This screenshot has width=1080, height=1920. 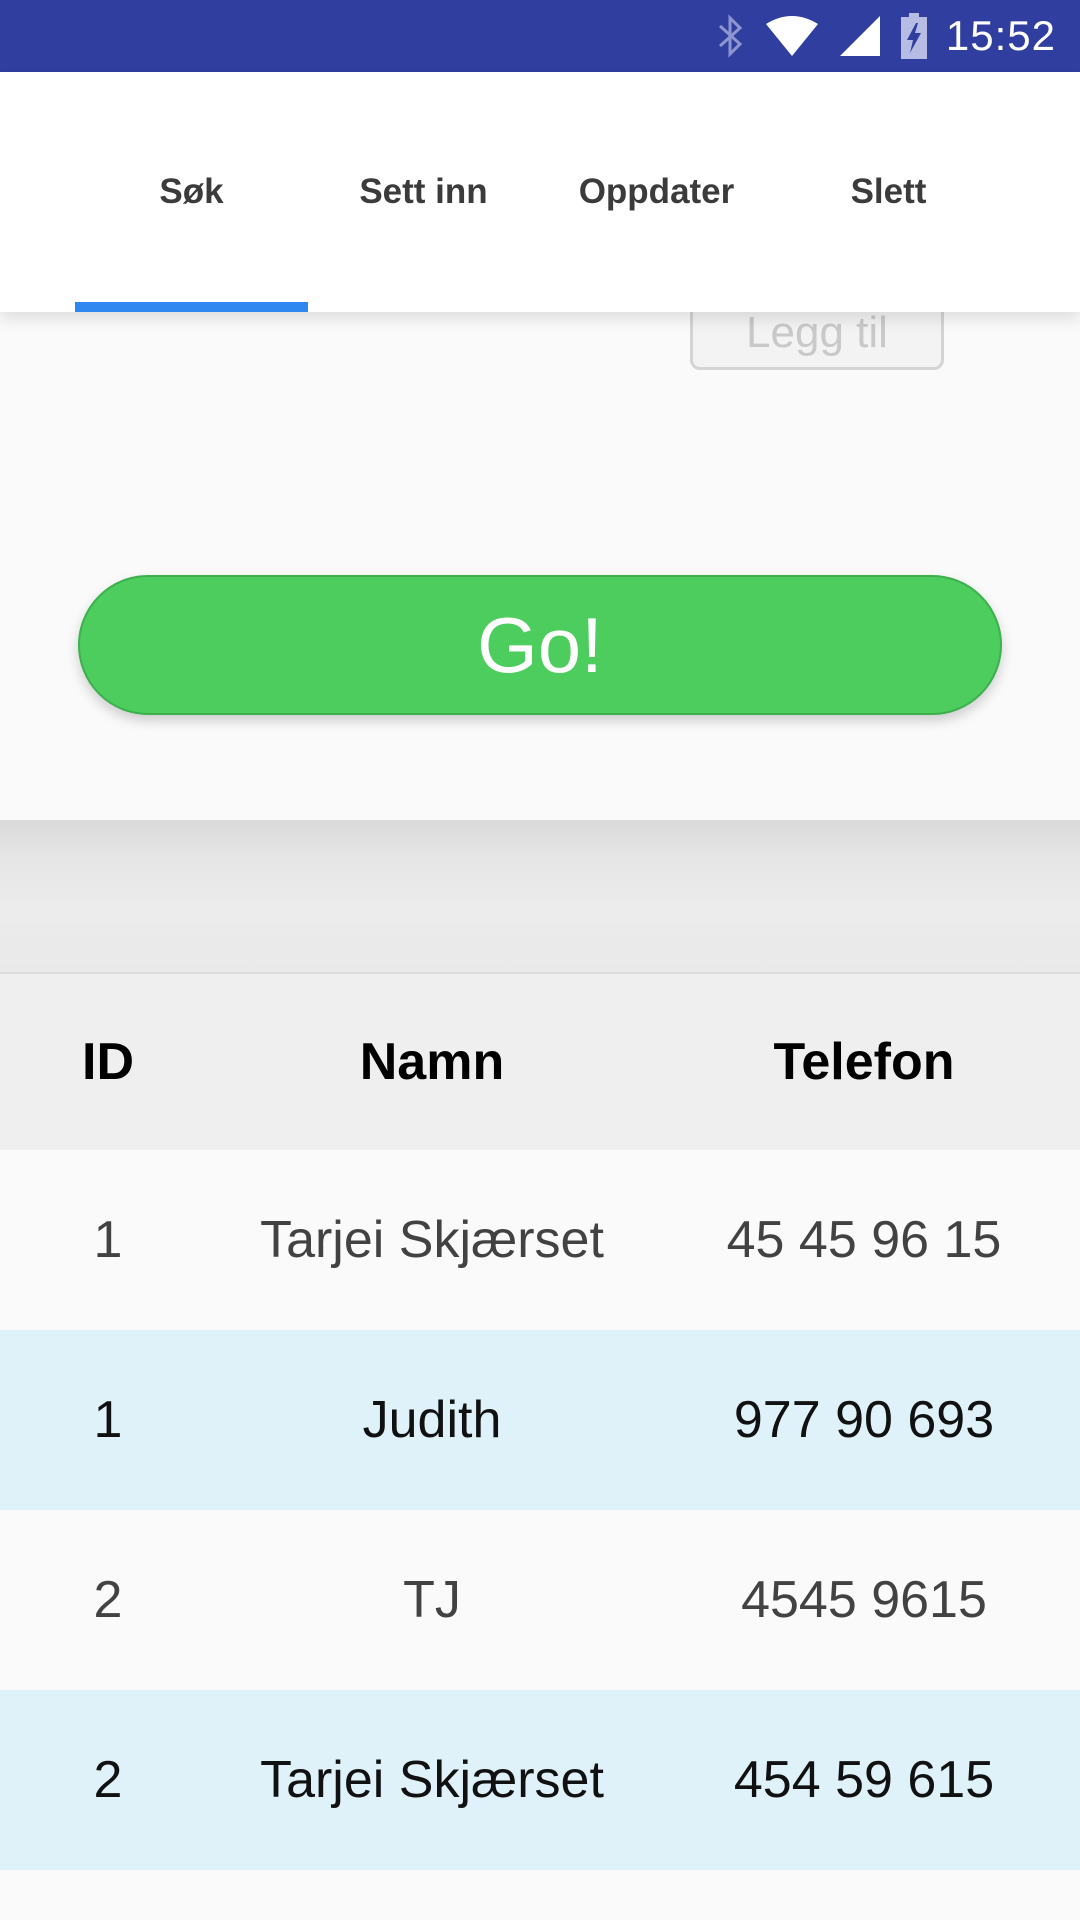 I want to click on tab-search: Søk, so click(x=191, y=192).